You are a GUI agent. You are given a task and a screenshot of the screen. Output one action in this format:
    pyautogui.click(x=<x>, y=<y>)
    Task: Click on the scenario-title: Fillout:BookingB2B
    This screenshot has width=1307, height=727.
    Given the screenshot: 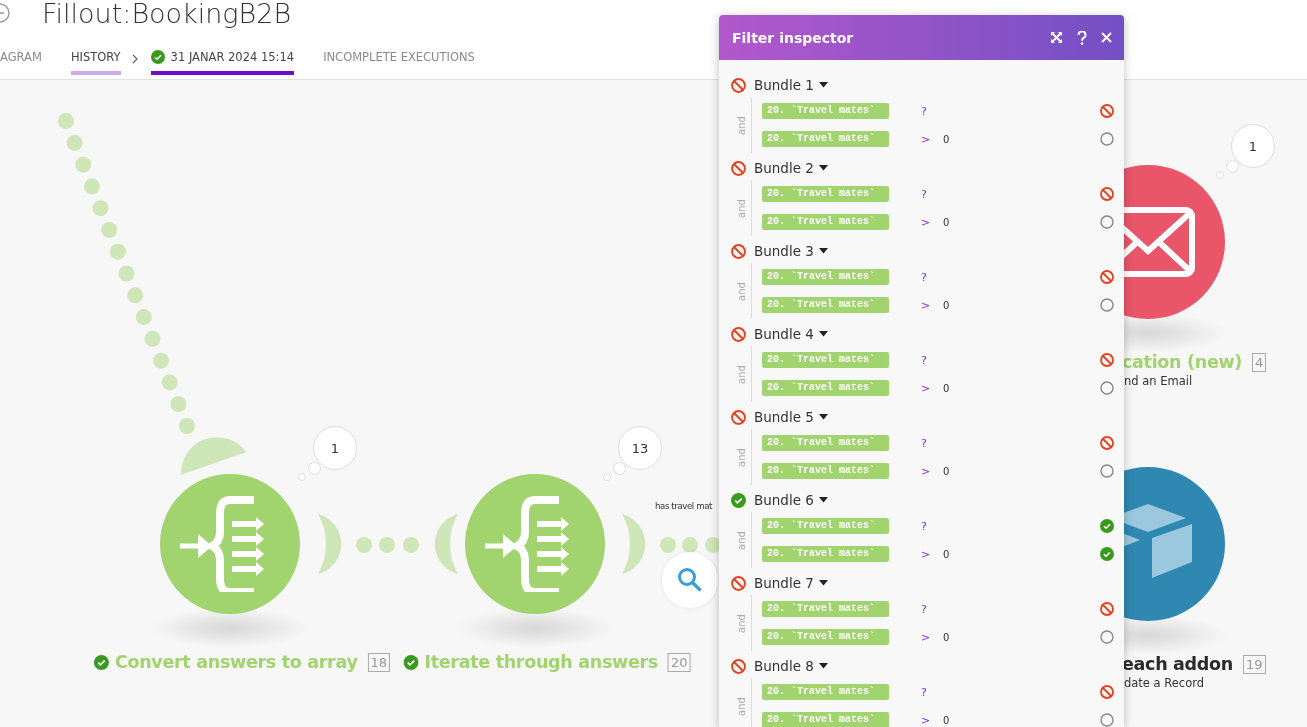 What is the action you would take?
    pyautogui.click(x=167, y=14)
    